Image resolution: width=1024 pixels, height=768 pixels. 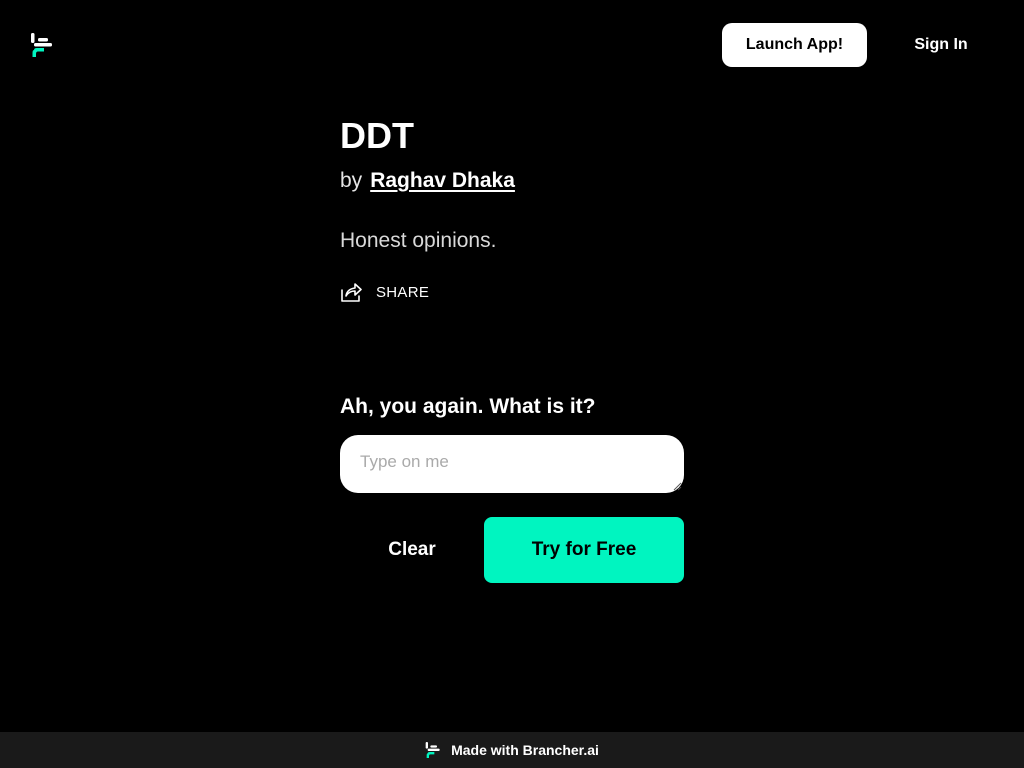 I want to click on sign-in-button: Sign In, so click(x=941, y=45).